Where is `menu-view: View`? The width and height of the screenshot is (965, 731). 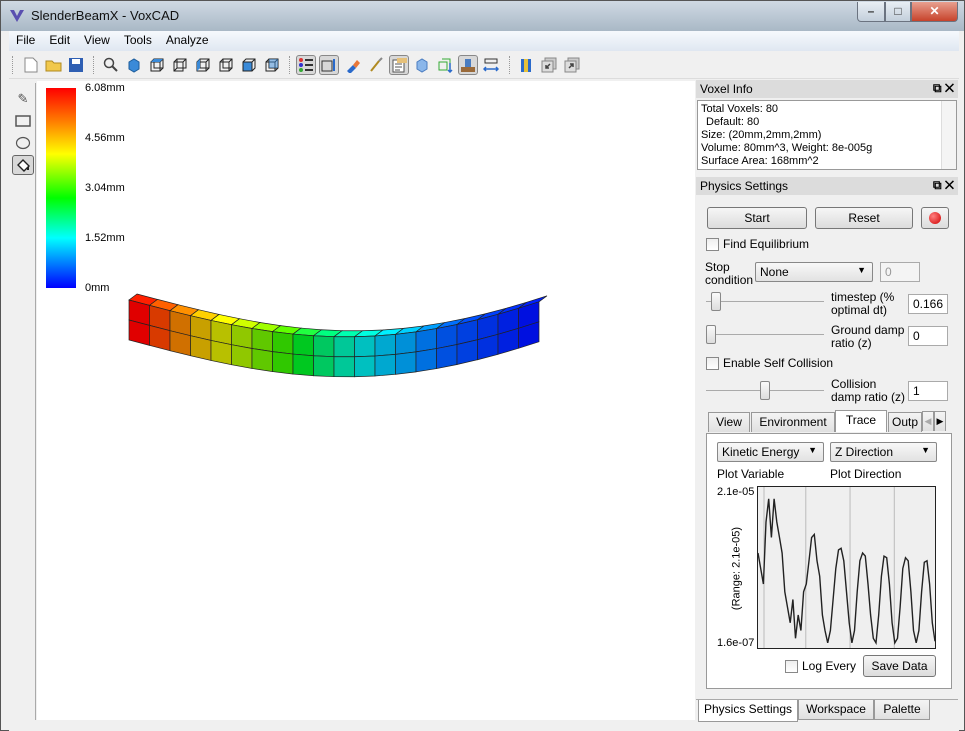 menu-view: View is located at coordinates (97, 40).